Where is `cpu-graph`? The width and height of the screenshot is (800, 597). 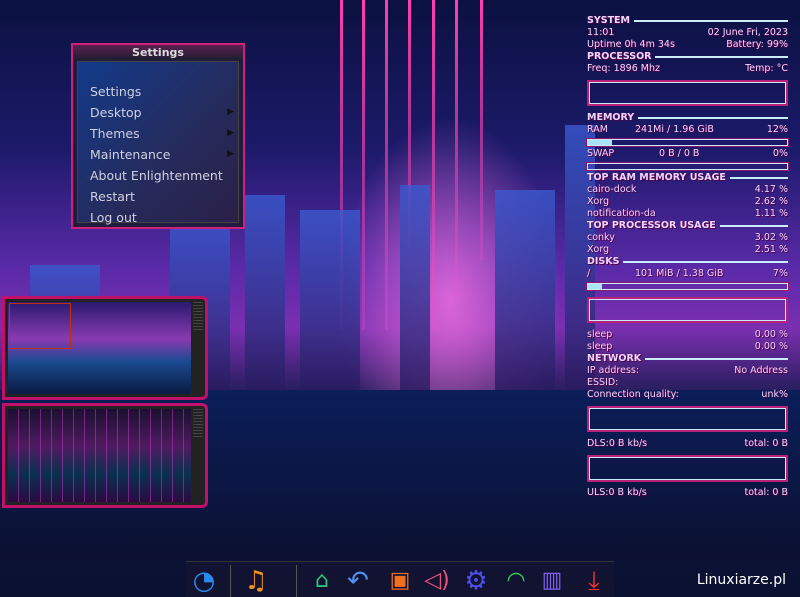
cpu-graph is located at coordinates (687, 93).